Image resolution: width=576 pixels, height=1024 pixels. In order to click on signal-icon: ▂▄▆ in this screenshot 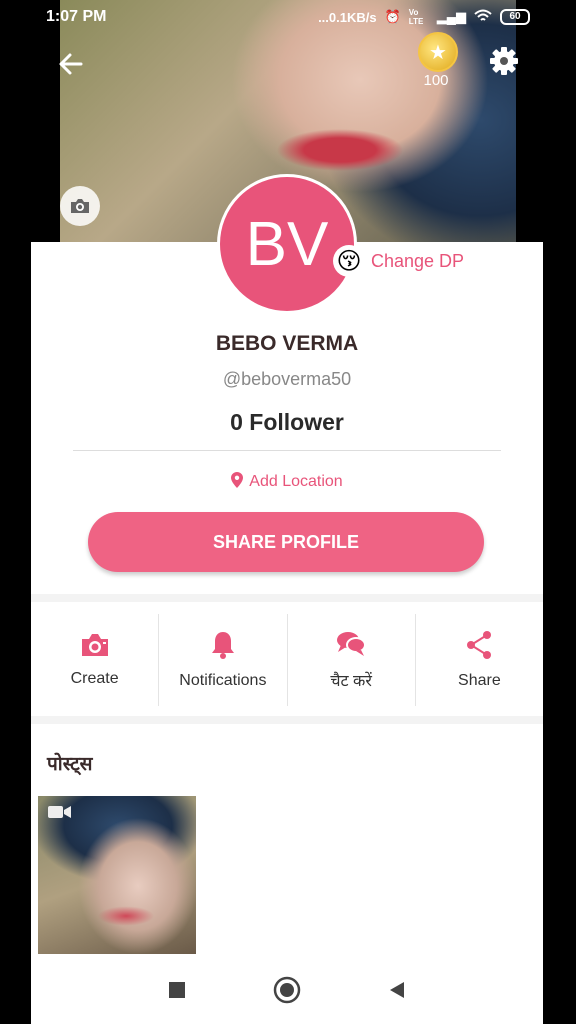, I will do `click(451, 16)`.